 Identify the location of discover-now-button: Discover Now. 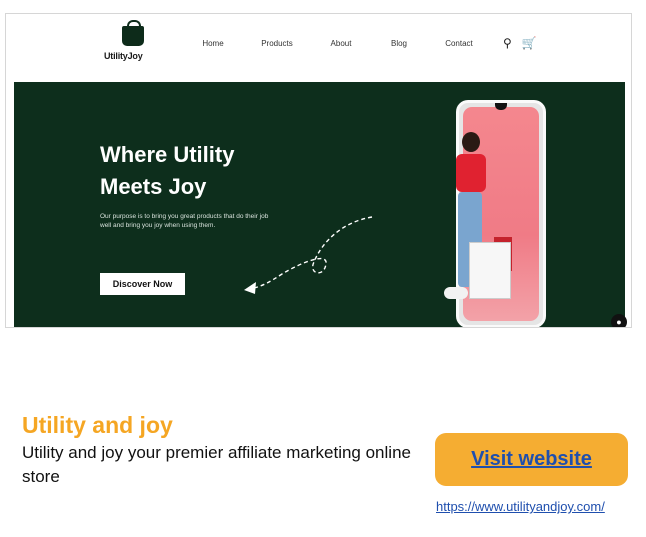
(142, 284).